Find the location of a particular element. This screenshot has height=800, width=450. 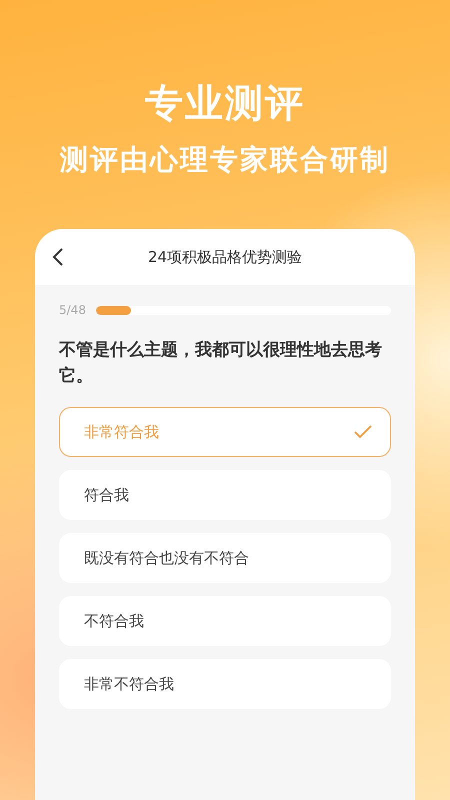

answer-option: 不符合我 is located at coordinates (225, 621).